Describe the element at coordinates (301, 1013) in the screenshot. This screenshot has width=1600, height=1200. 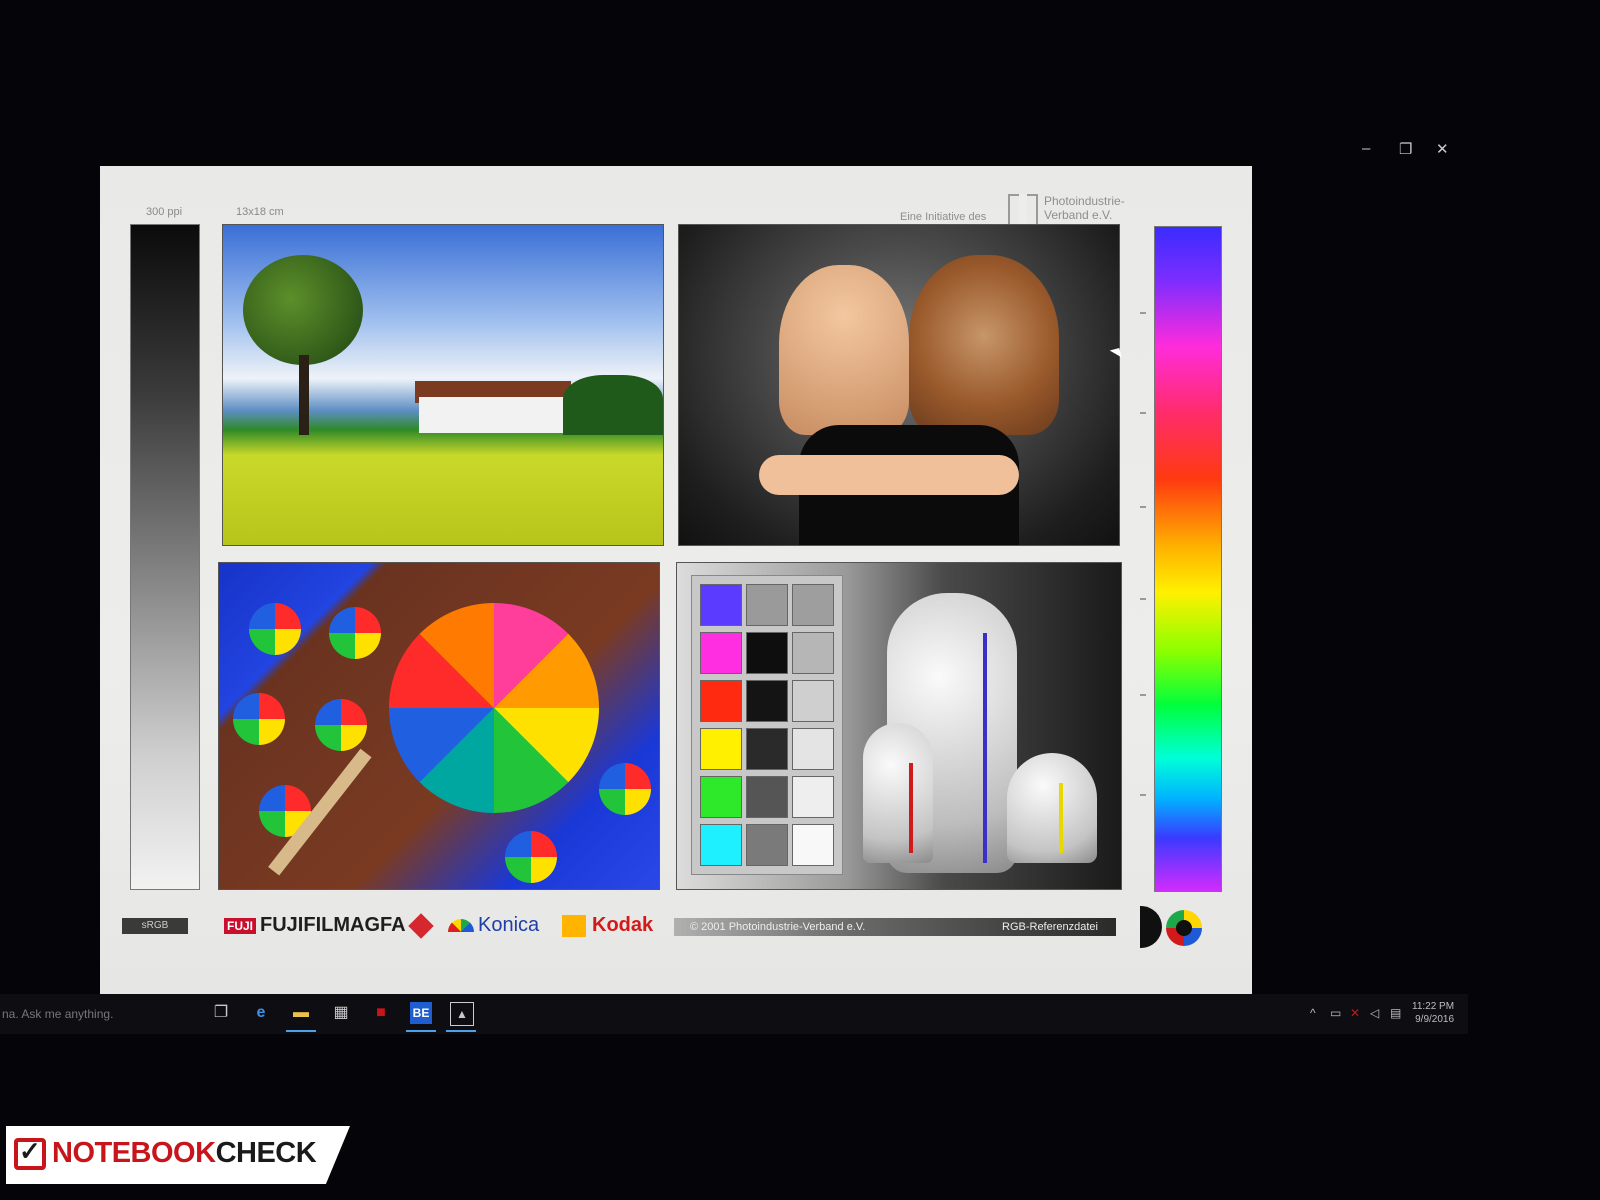
I see `file-explorer-icon: ▬` at that location.